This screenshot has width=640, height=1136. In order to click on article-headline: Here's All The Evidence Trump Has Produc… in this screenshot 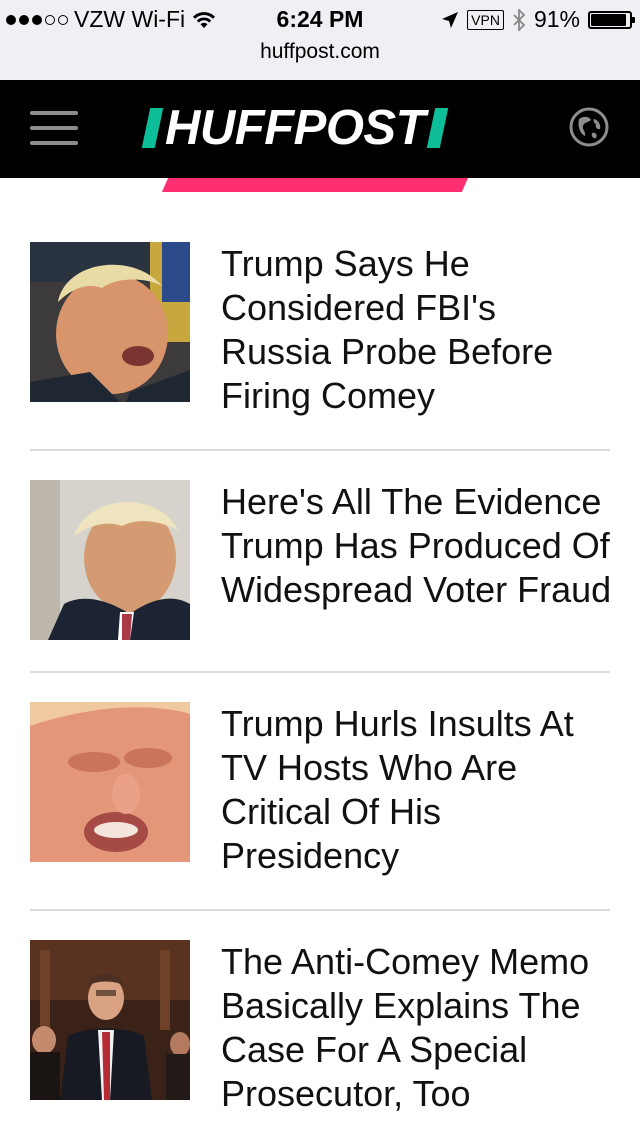, I will do `click(418, 546)`.